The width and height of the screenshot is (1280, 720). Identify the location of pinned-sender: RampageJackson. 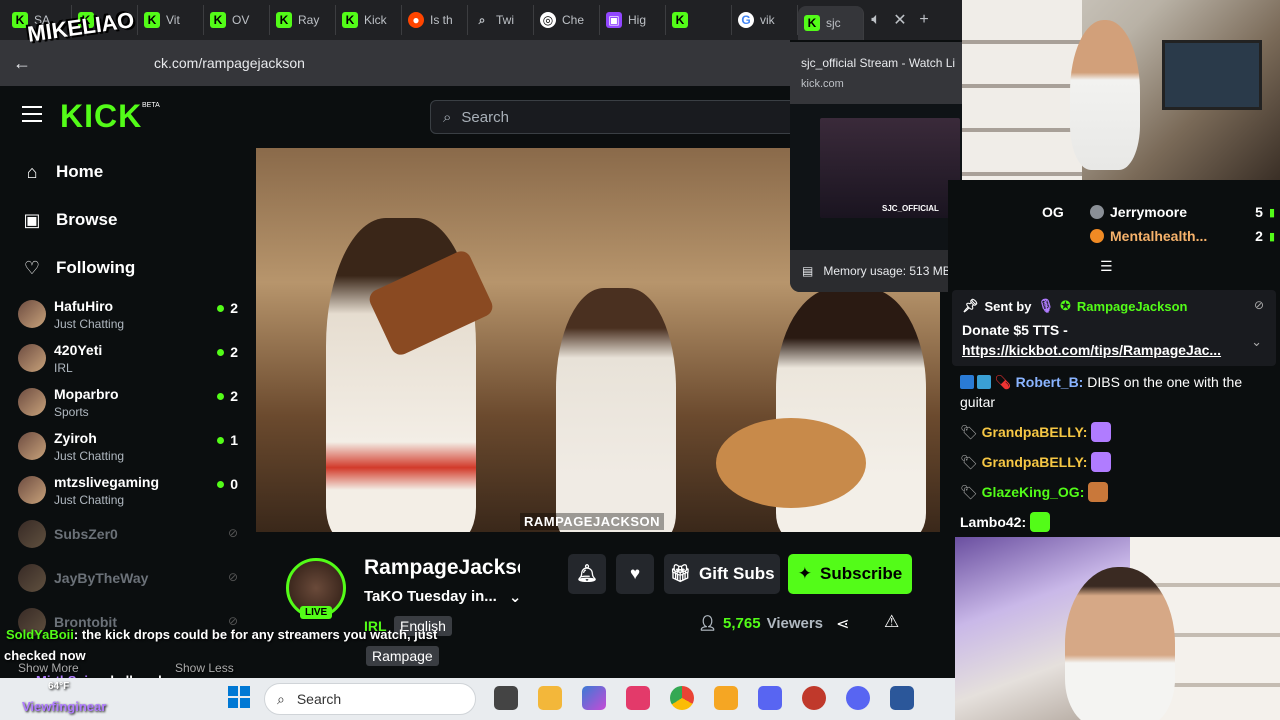
(1132, 306).